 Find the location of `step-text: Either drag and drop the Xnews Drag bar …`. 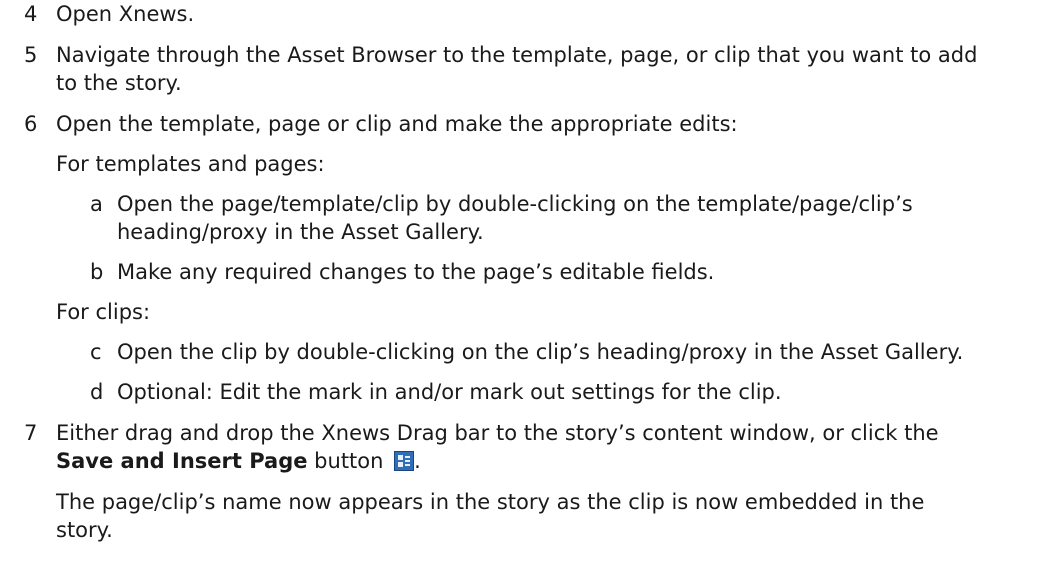

step-text: Either drag and drop the Xnews Drag bar … is located at coordinates (497, 433).